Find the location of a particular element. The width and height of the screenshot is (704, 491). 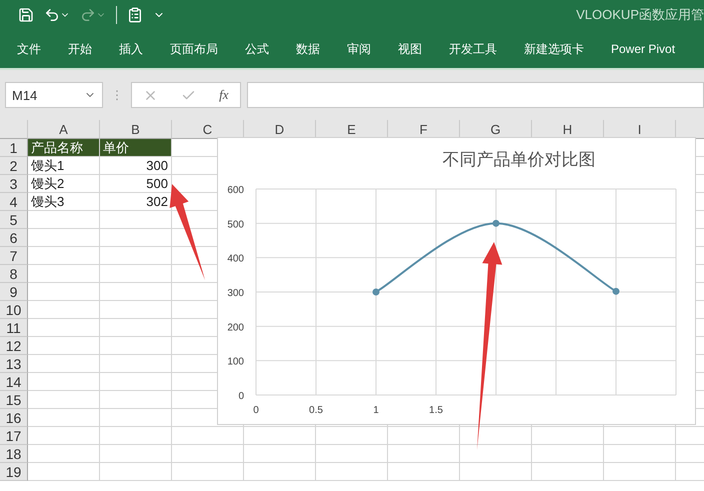

row-header: 16 is located at coordinates (14, 418).